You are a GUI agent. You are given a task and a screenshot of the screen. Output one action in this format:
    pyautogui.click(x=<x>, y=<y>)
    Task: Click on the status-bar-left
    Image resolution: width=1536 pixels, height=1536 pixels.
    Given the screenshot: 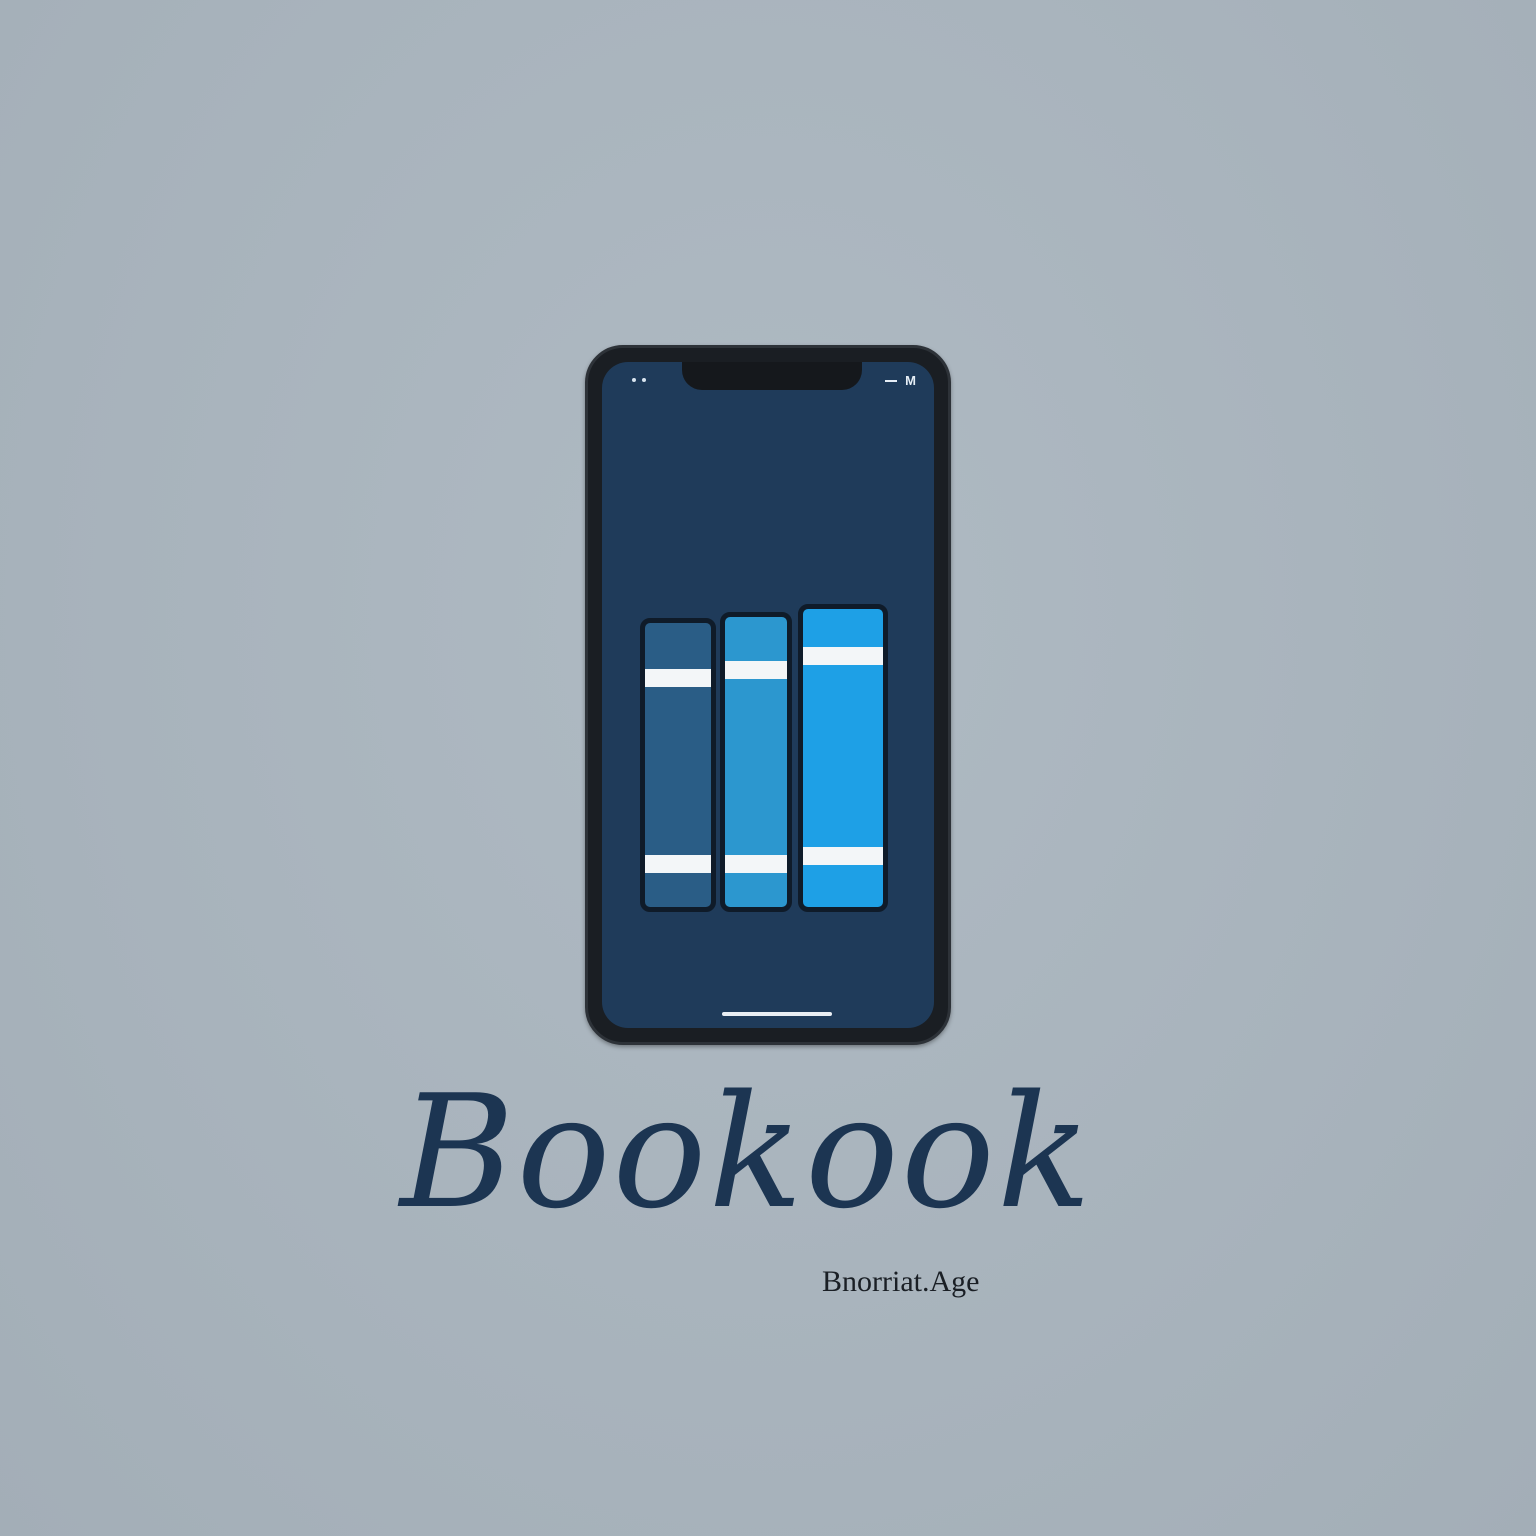 What is the action you would take?
    pyautogui.click(x=639, y=380)
    